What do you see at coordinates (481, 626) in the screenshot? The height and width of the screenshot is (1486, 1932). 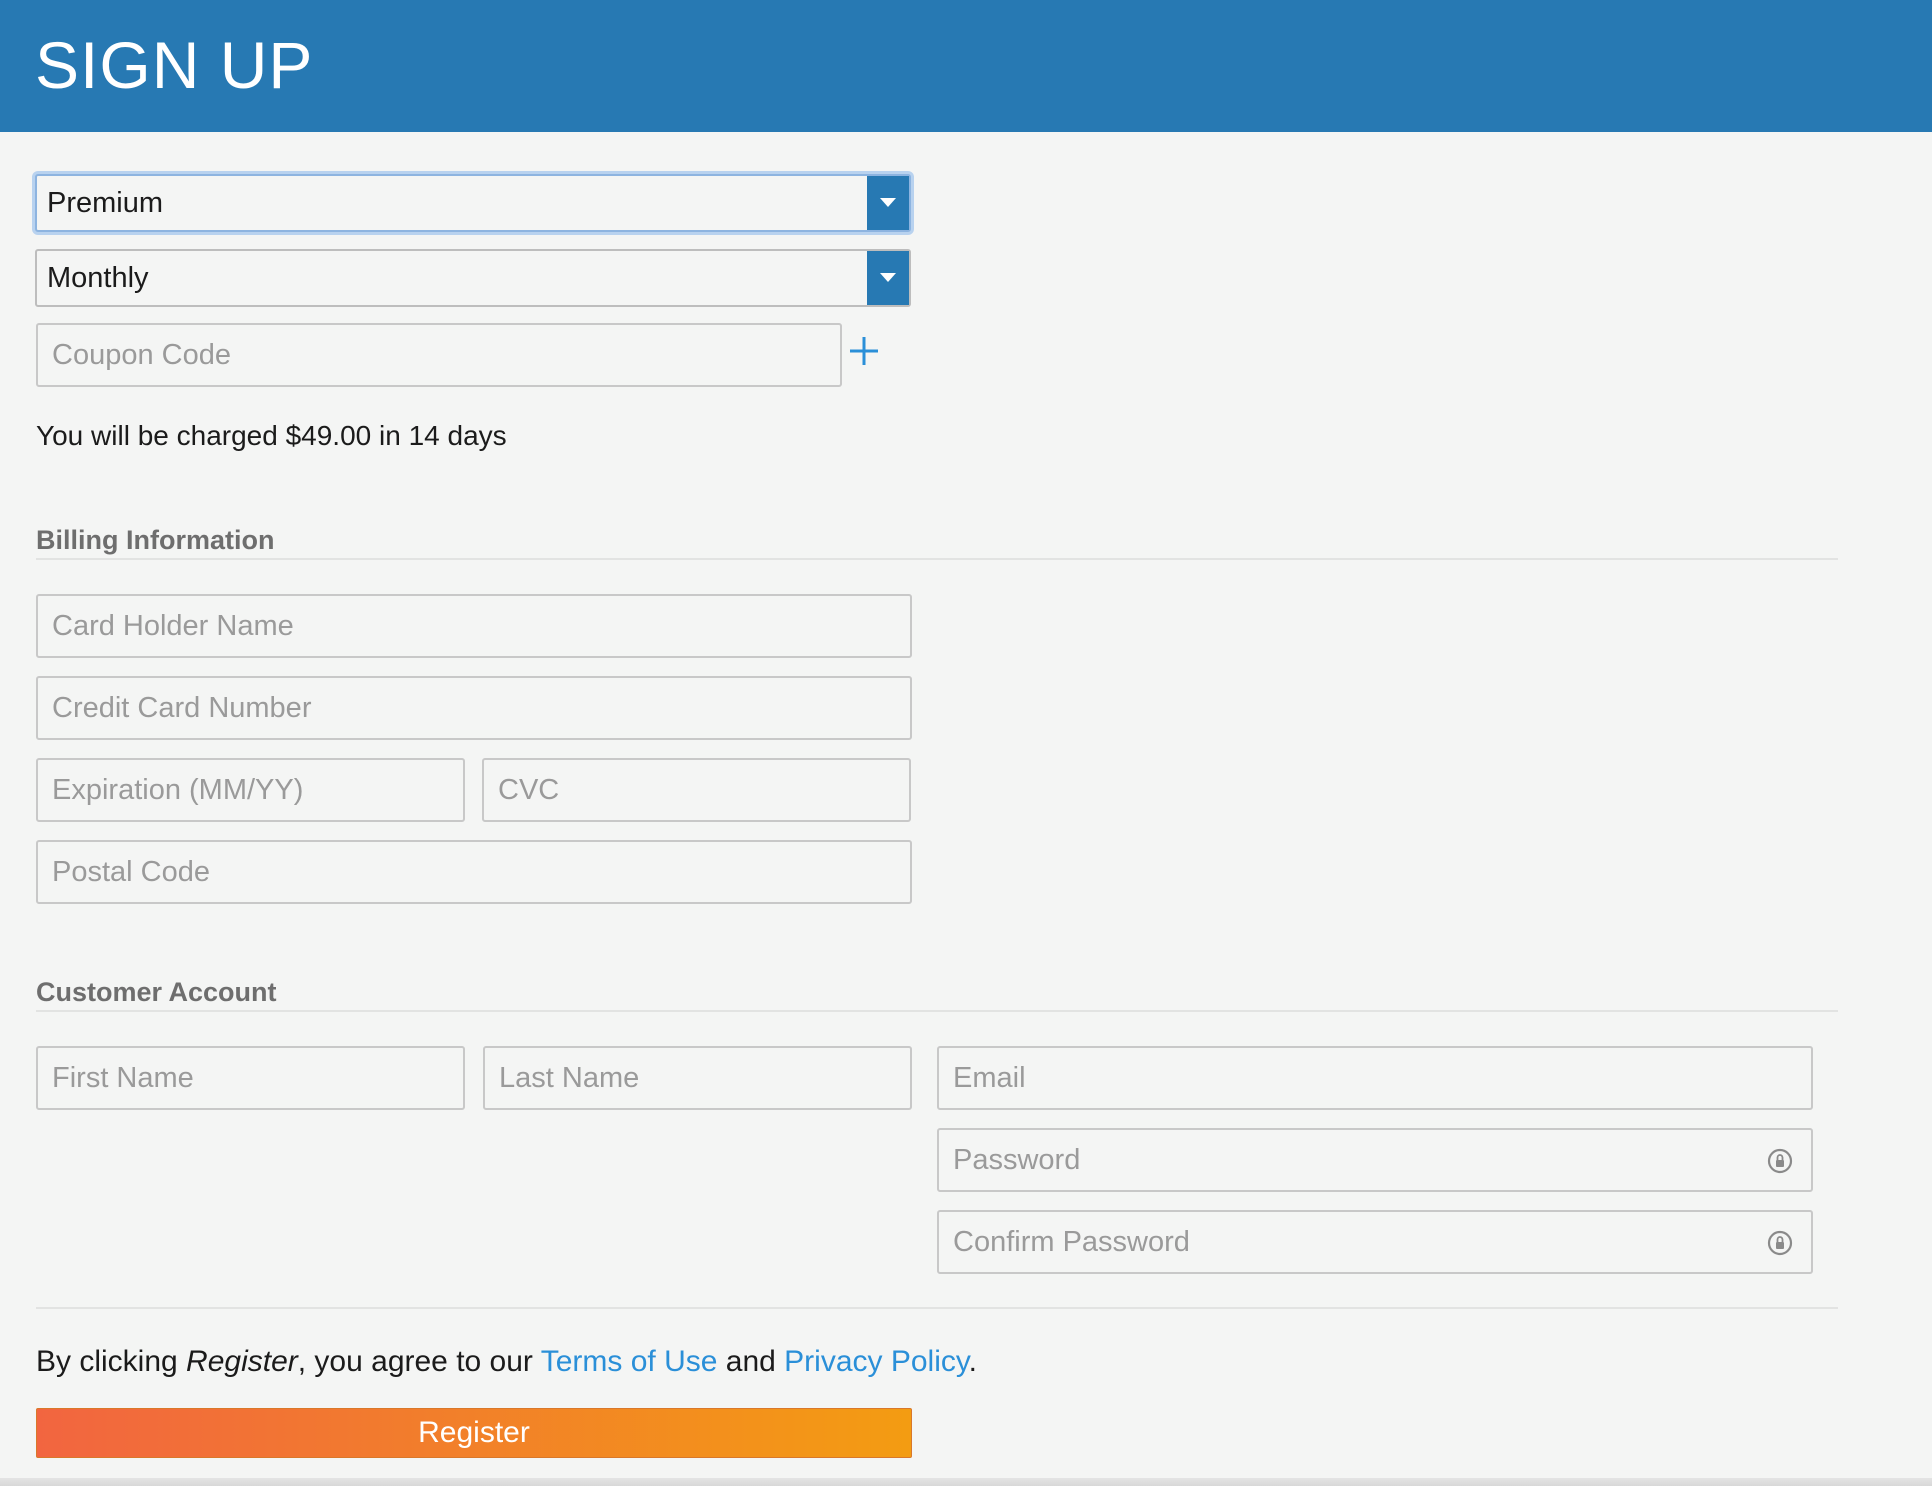 I see `card-holder-input` at bounding box center [481, 626].